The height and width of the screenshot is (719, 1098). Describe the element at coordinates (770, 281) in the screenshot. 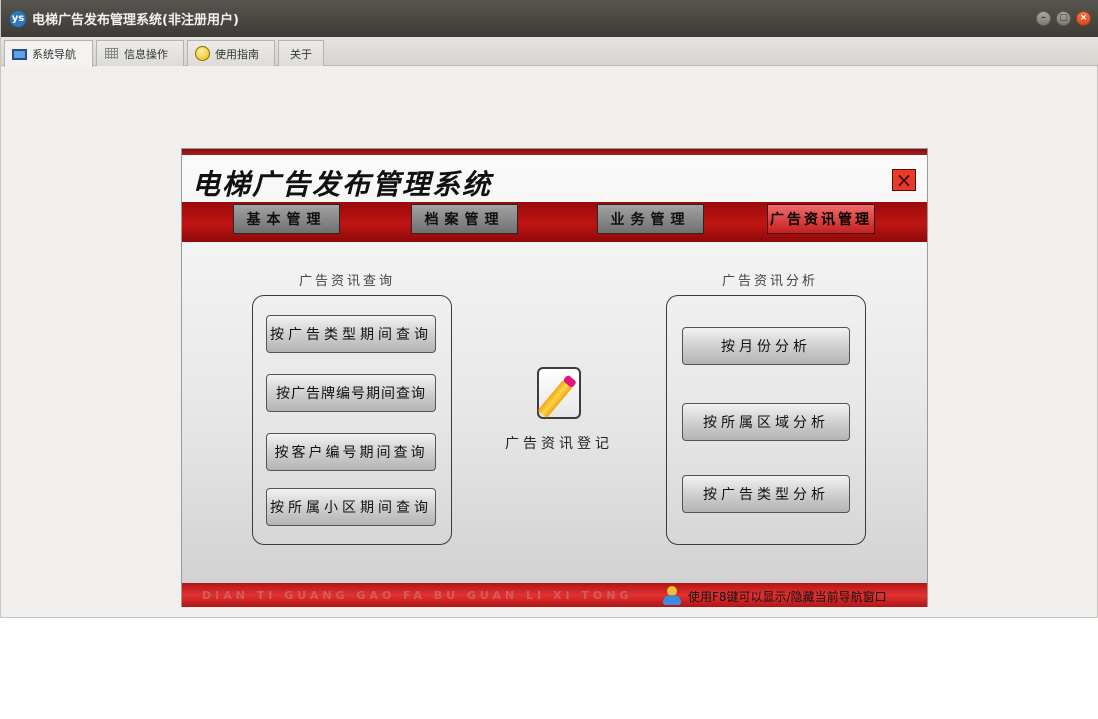

I see `analysis-section-title: 广告资讯分析` at that location.